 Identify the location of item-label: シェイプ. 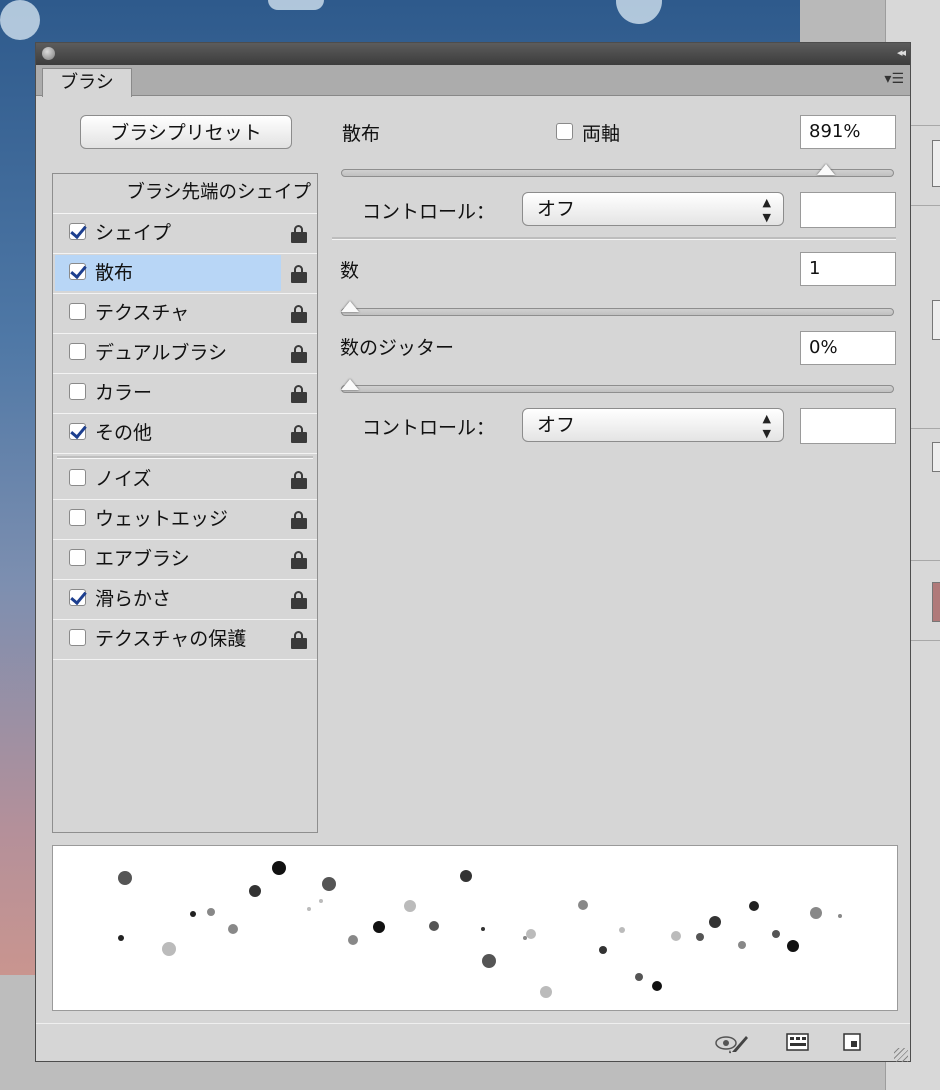
(133, 233).